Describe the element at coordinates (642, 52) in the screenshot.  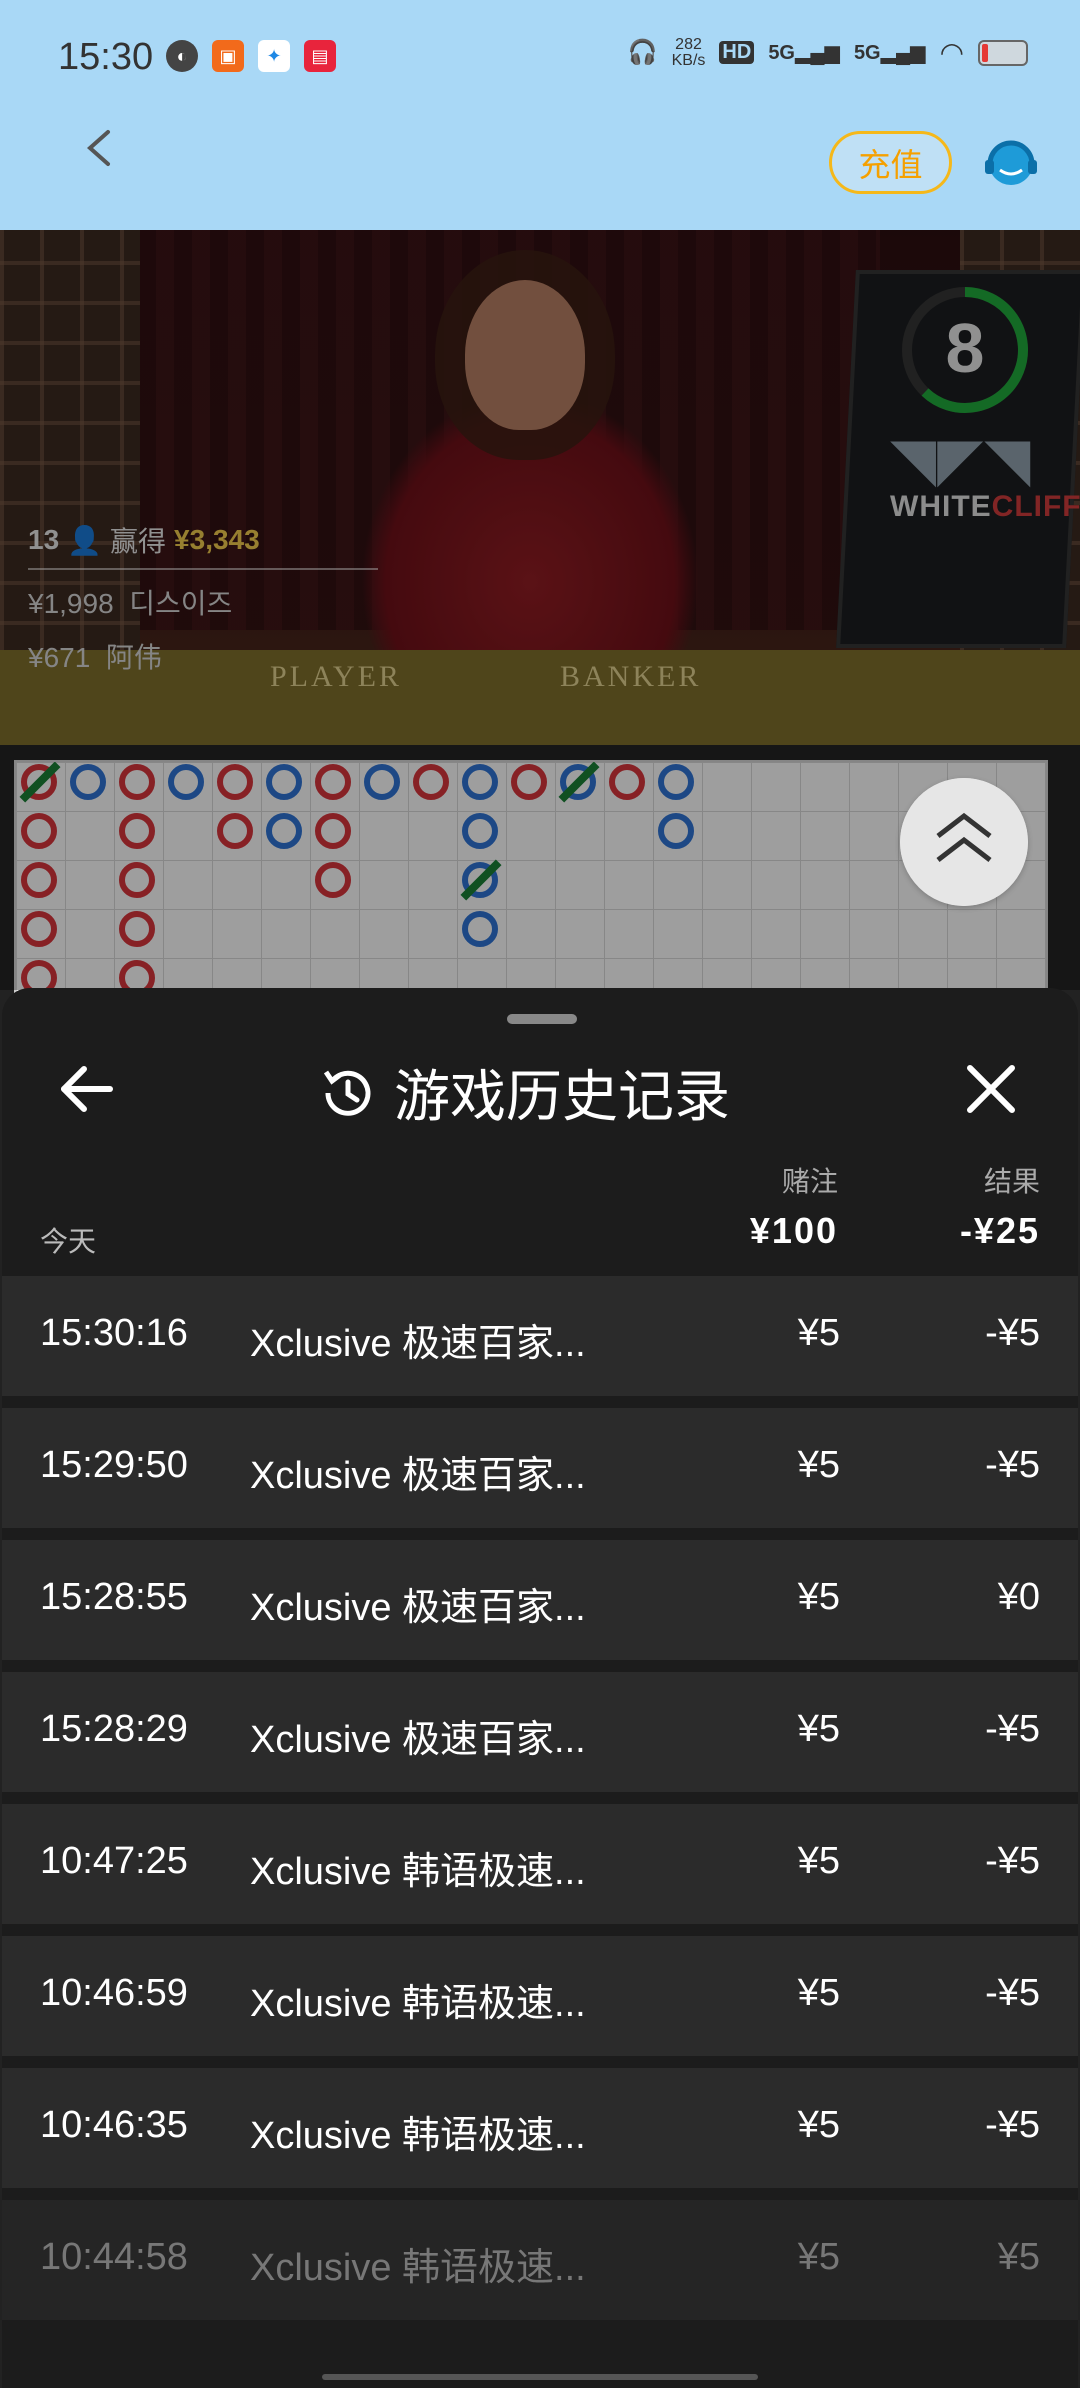
I see `headphones-icon: 🎧` at that location.